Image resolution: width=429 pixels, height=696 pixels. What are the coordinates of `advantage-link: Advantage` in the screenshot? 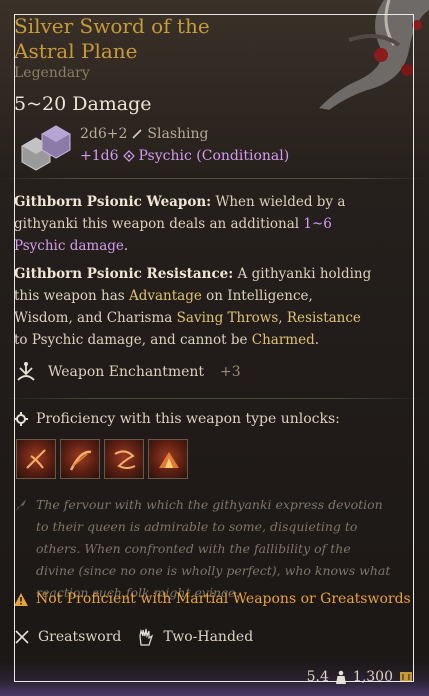 It's located at (165, 296).